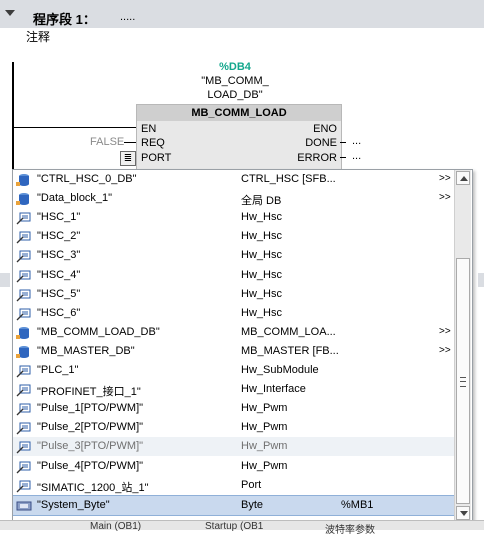 This screenshot has width=484, height=536. What do you see at coordinates (90, 427) in the screenshot?
I see `tag-name: "Pulse_2[PTO/PWM]"` at bounding box center [90, 427].